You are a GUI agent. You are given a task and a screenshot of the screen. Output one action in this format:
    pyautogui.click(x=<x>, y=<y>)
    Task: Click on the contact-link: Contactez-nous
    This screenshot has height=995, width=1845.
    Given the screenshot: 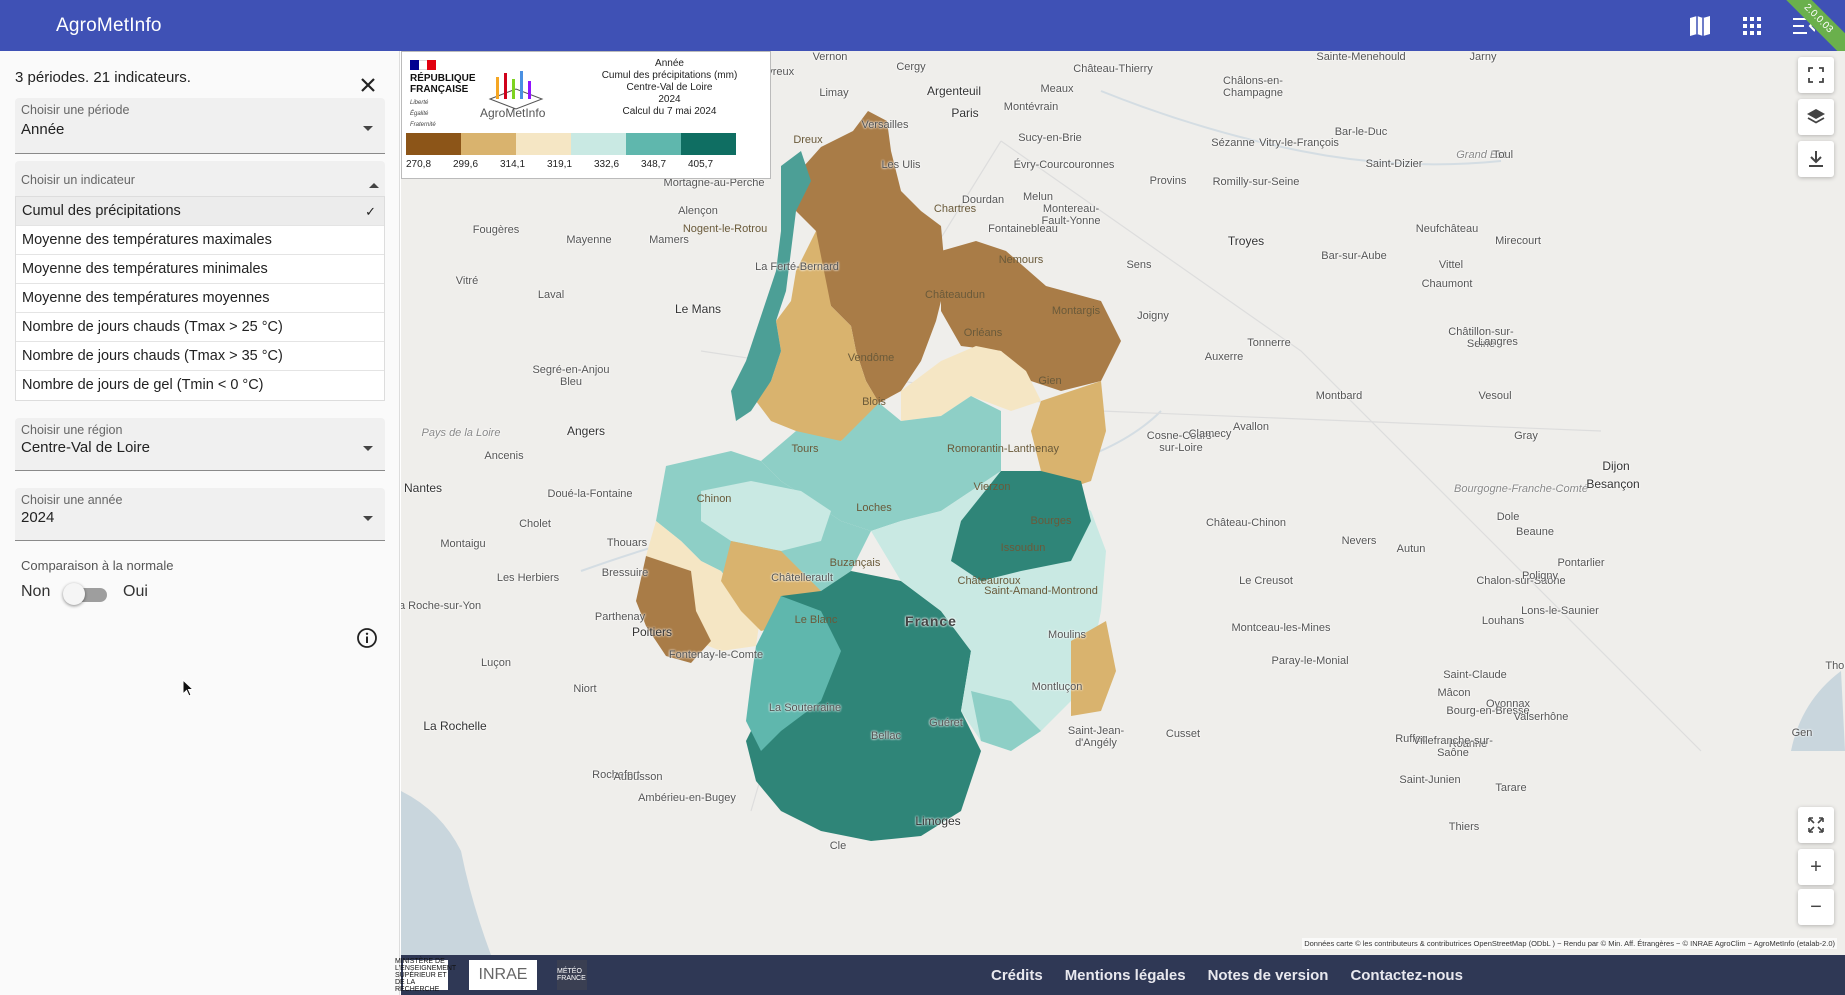 What is the action you would take?
    pyautogui.click(x=1406, y=975)
    